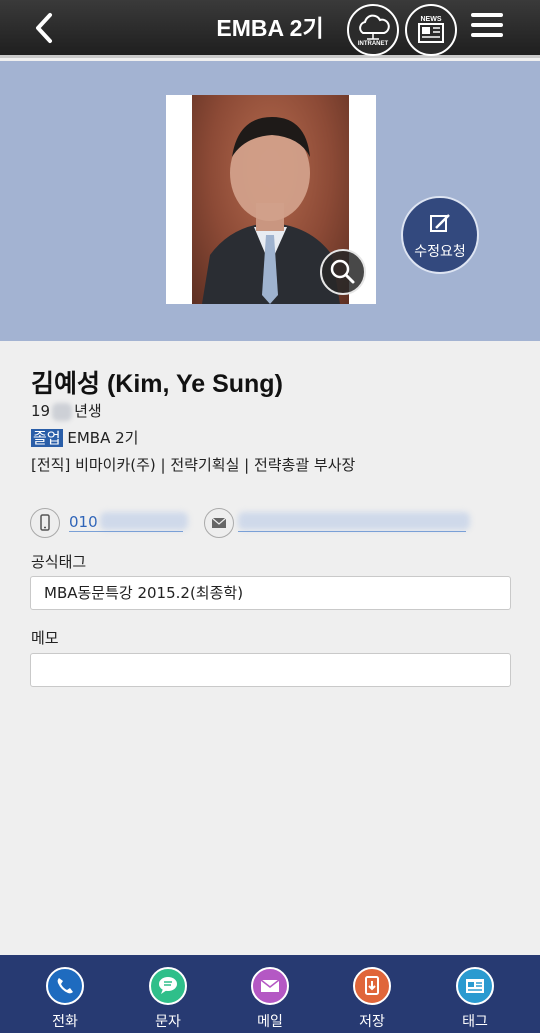 The height and width of the screenshot is (1033, 540). I want to click on status-badge: 졸업, so click(47, 438).